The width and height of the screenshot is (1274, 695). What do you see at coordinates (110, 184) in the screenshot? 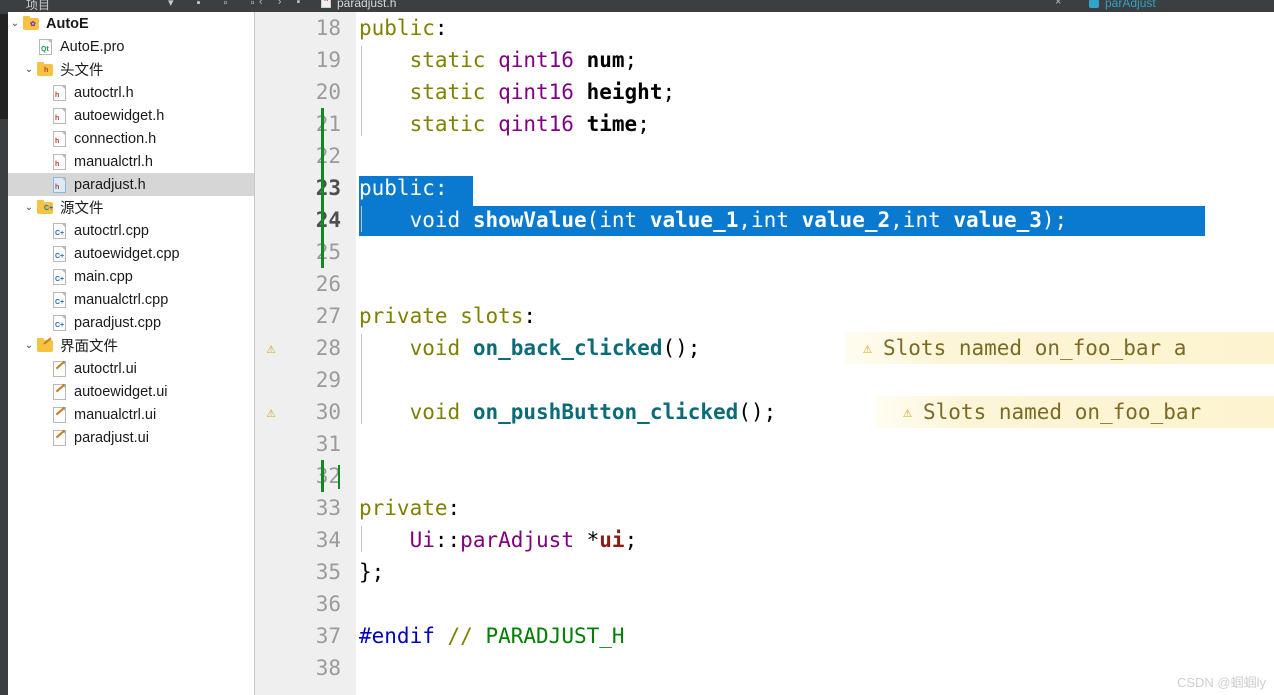
I see `tree-item-label: paradjust.h` at bounding box center [110, 184].